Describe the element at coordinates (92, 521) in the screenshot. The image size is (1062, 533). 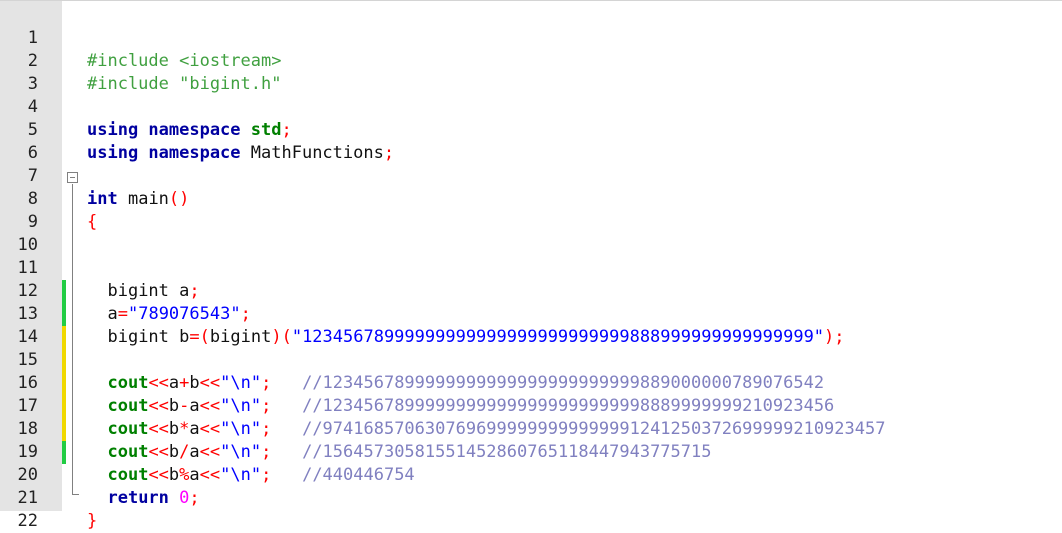
I see `close-brace: }` at that location.